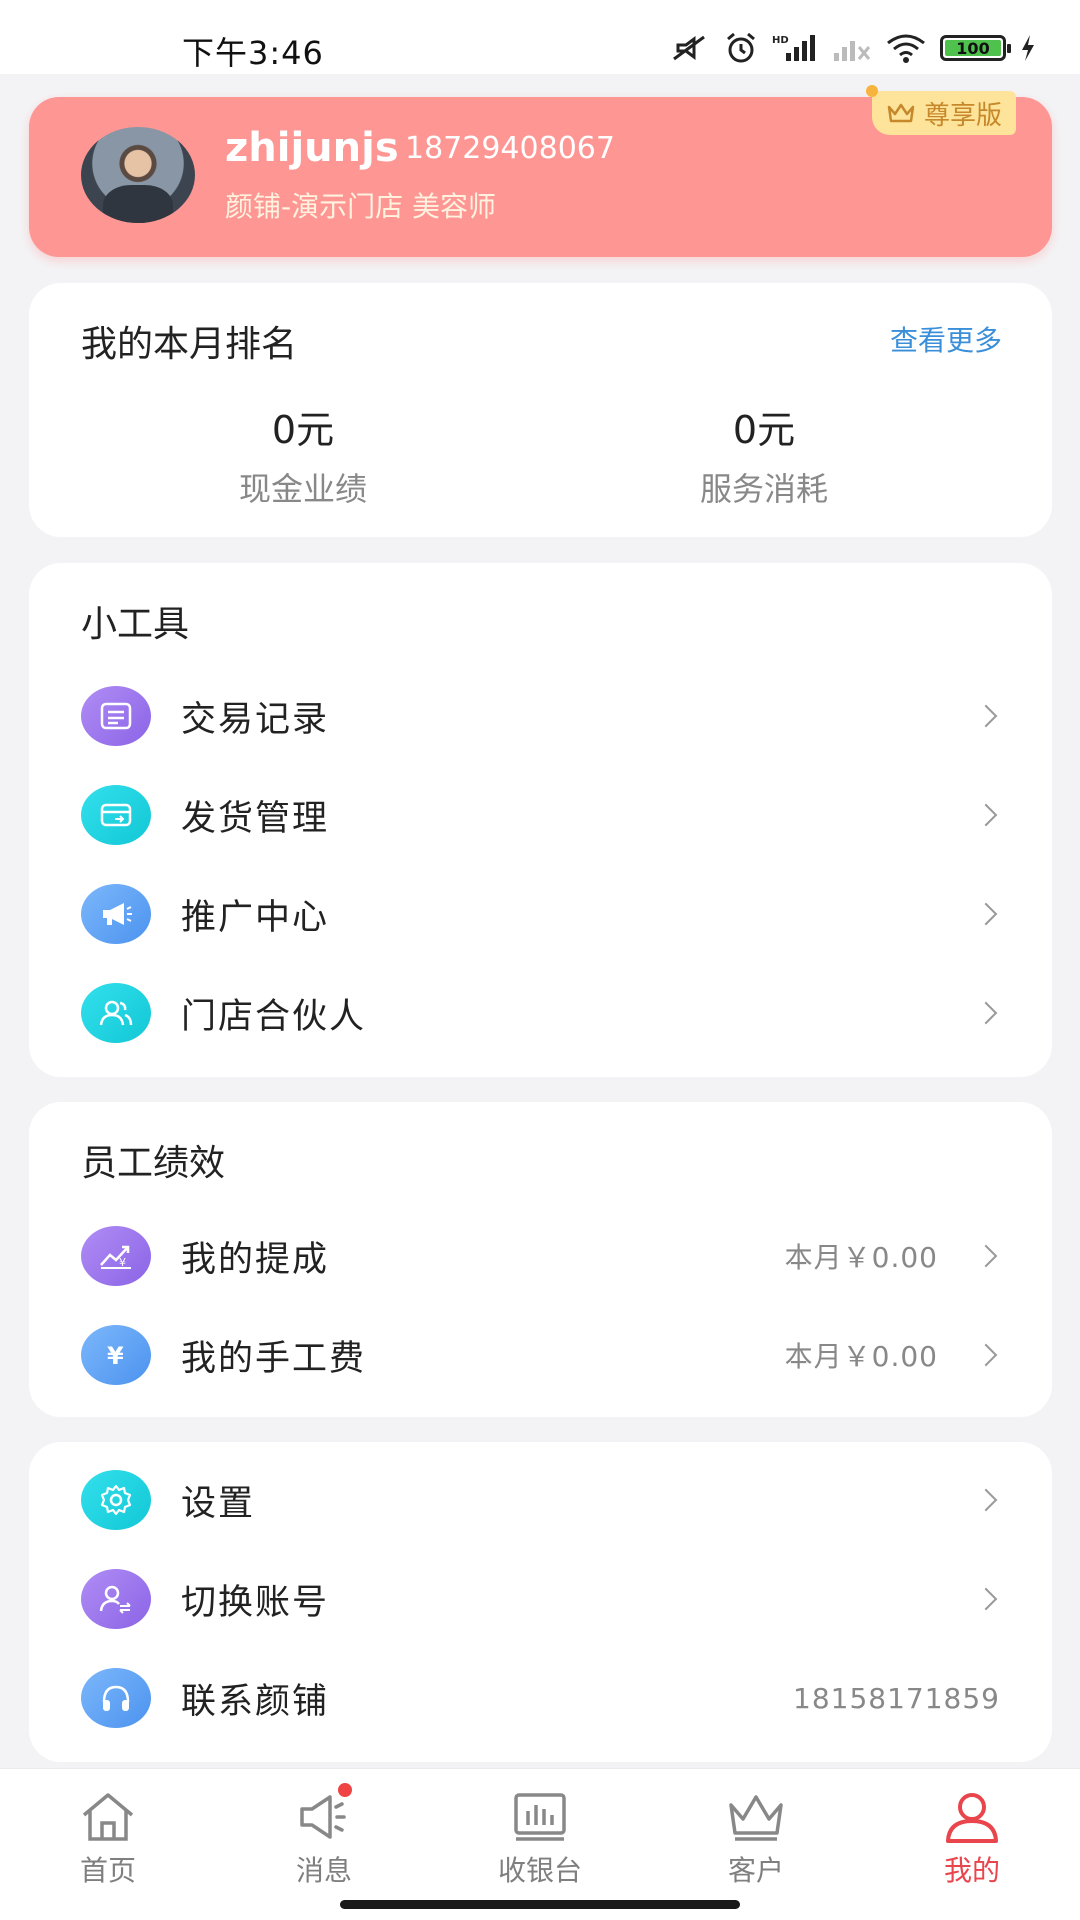  What do you see at coordinates (539, 1870) in the screenshot?
I see `tab-label: 收银台` at bounding box center [539, 1870].